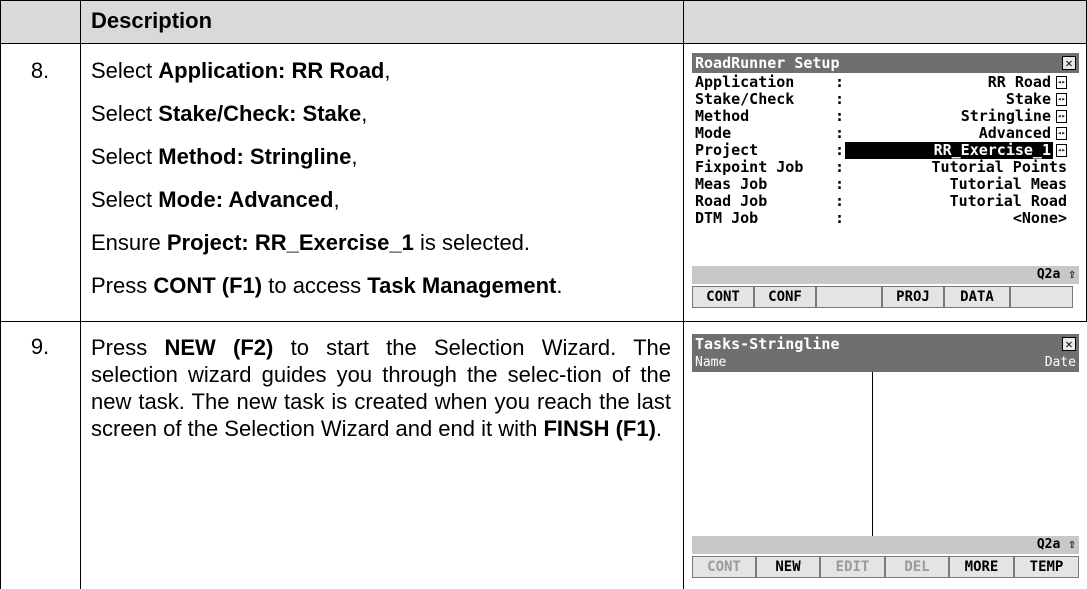 Image resolution: width=1087 pixels, height=589 pixels. Describe the element at coordinates (881, 201) in the screenshot. I see `field-row-road-job: Road Job : Tutorial Road` at that location.